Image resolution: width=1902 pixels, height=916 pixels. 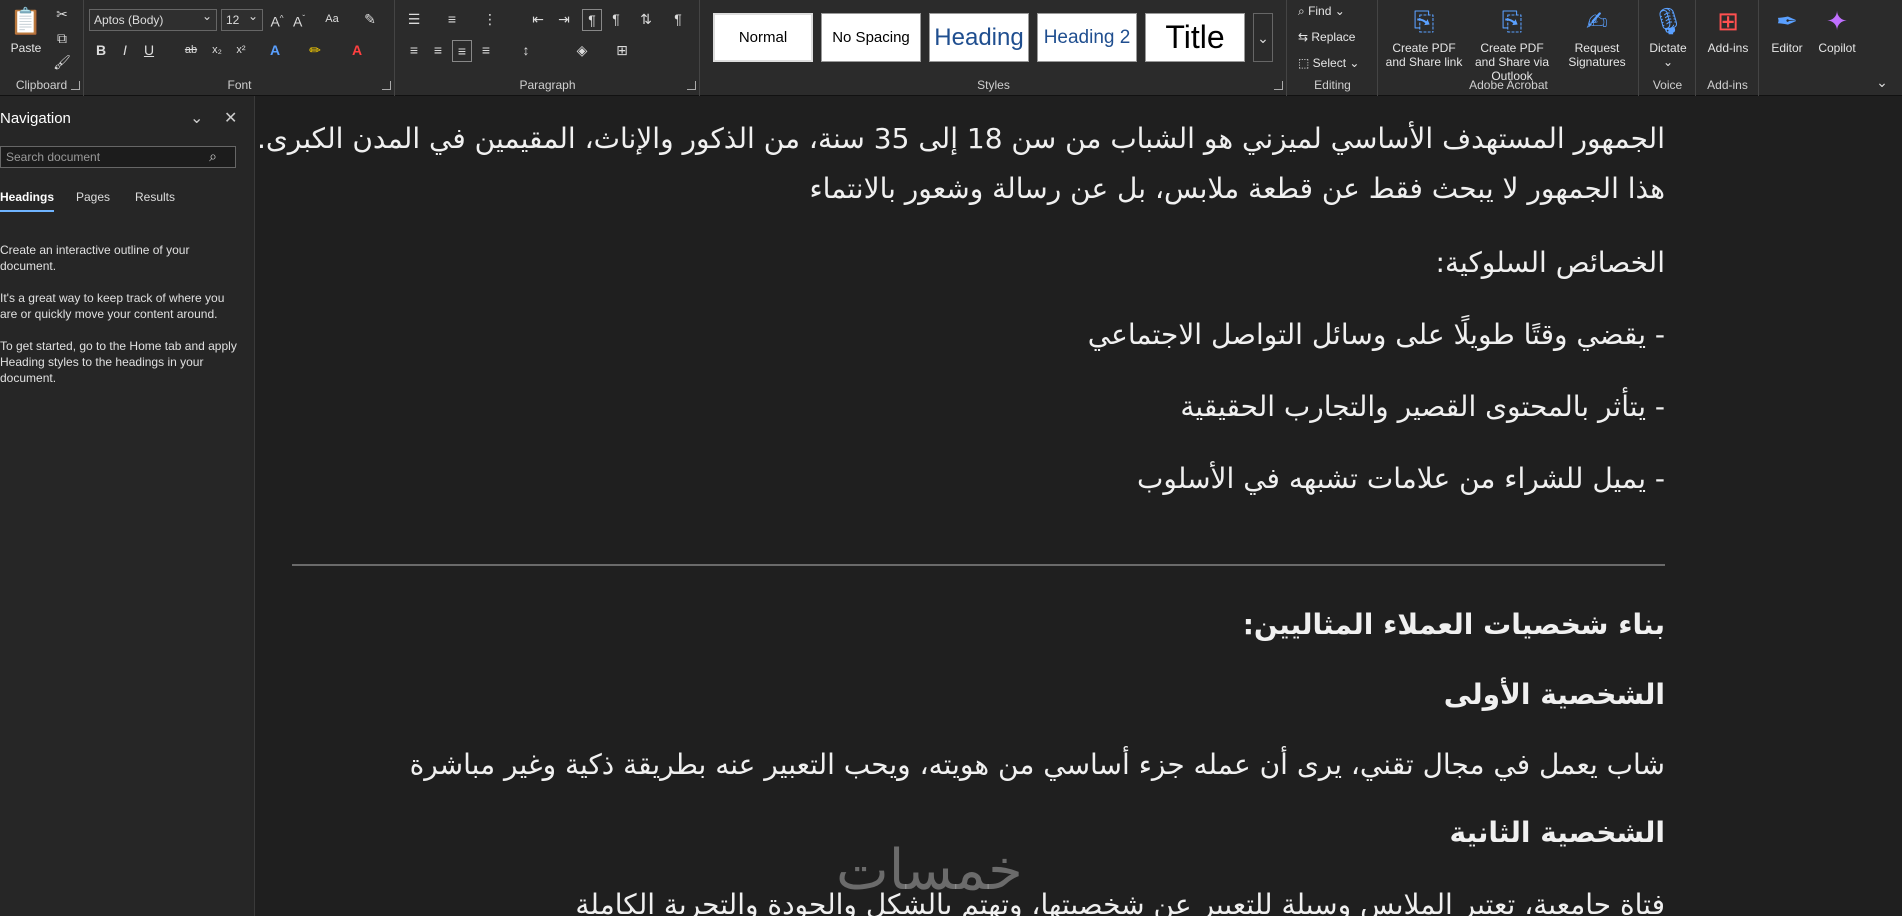 What do you see at coordinates (462, 51) in the screenshot?
I see `align-right-icon: ≡` at bounding box center [462, 51].